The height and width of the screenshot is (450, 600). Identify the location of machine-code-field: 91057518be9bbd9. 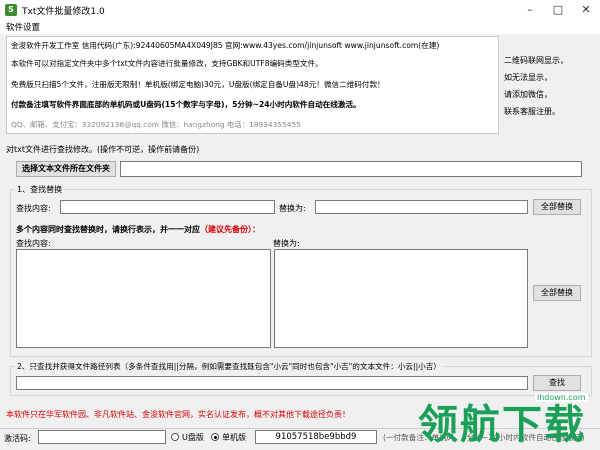
(316, 437).